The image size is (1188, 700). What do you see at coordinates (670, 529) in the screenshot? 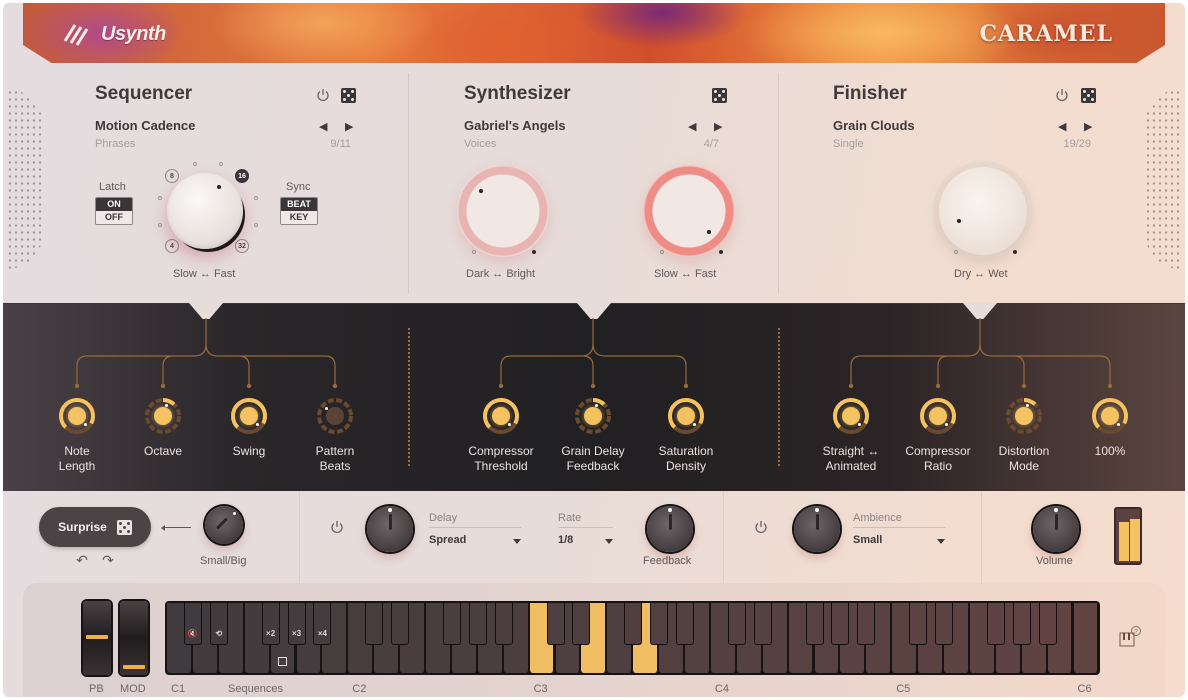
I see `feedback-knob` at bounding box center [670, 529].